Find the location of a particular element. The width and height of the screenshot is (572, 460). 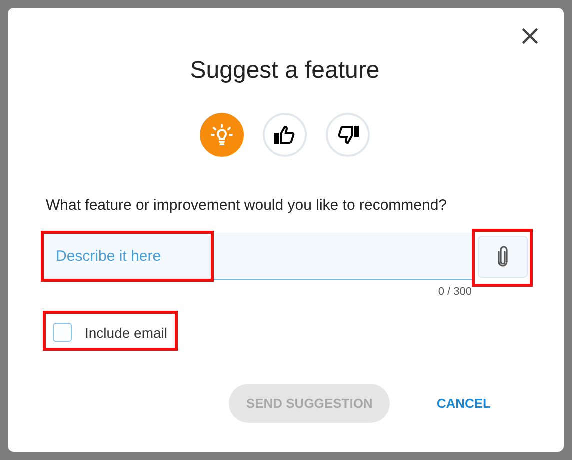

dislike-button is located at coordinates (348, 135).